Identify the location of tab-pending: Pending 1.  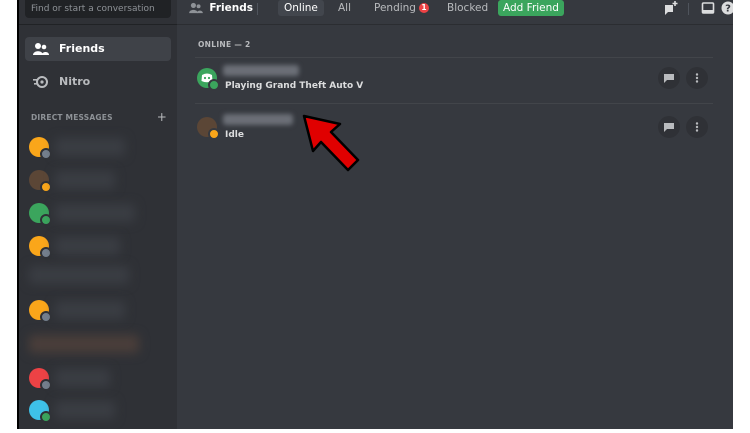
(401, 8).